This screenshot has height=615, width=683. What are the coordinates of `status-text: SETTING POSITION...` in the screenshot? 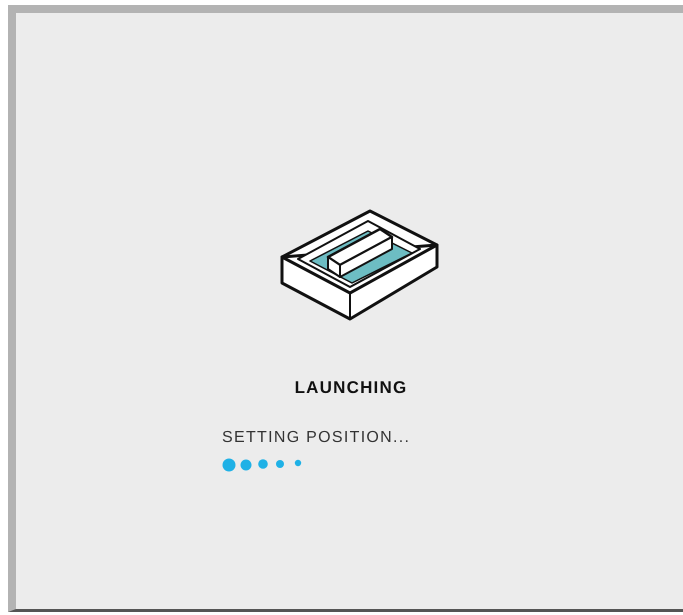 It's located at (316, 437).